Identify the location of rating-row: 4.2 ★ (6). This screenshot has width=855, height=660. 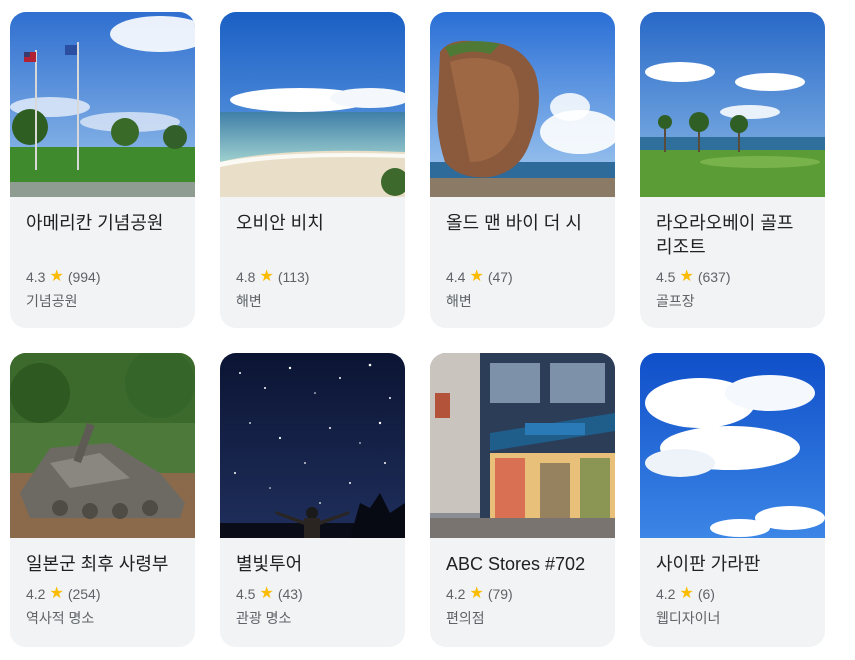
(732, 594).